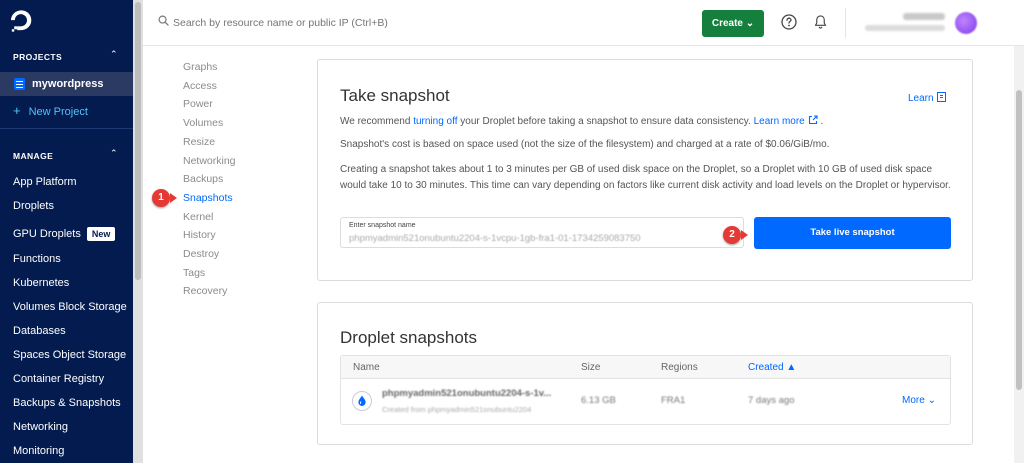 Image resolution: width=1024 pixels, height=463 pixels. Describe the element at coordinates (161, 198) in the screenshot. I see `step-marker-1: 1` at that location.